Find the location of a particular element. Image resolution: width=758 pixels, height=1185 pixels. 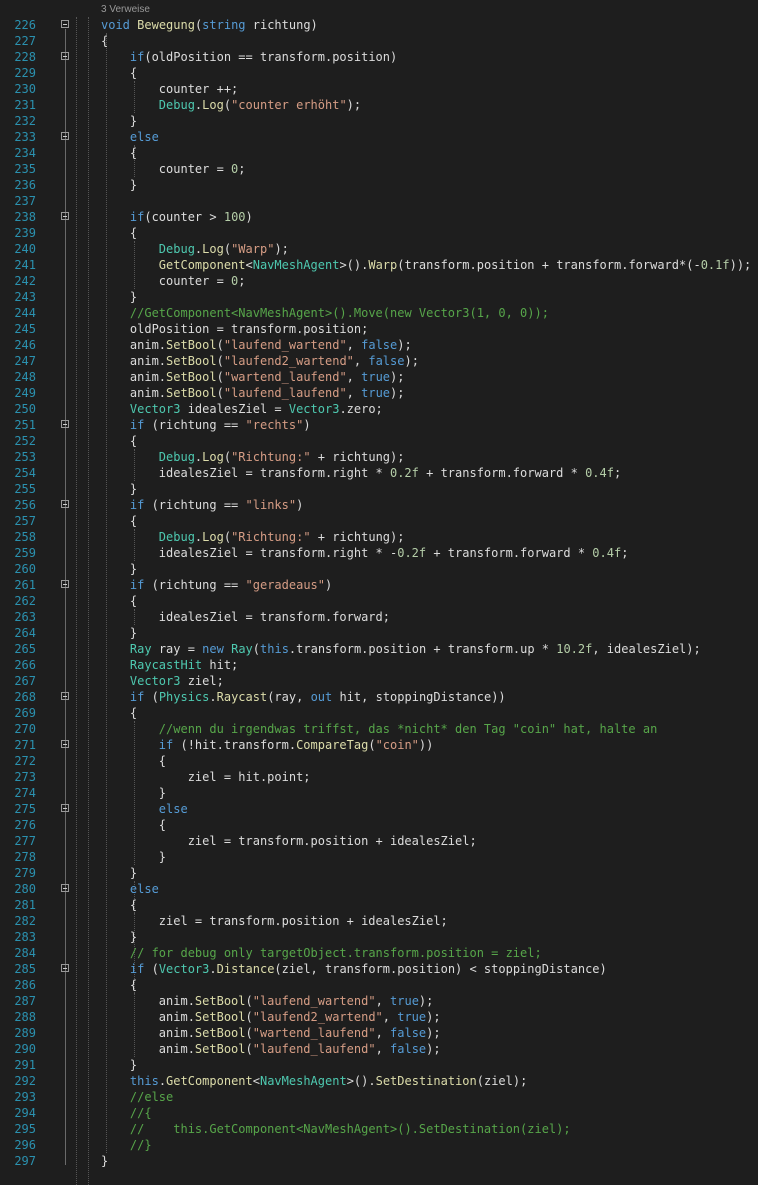

code-line: 274 } is located at coordinates (379, 793).